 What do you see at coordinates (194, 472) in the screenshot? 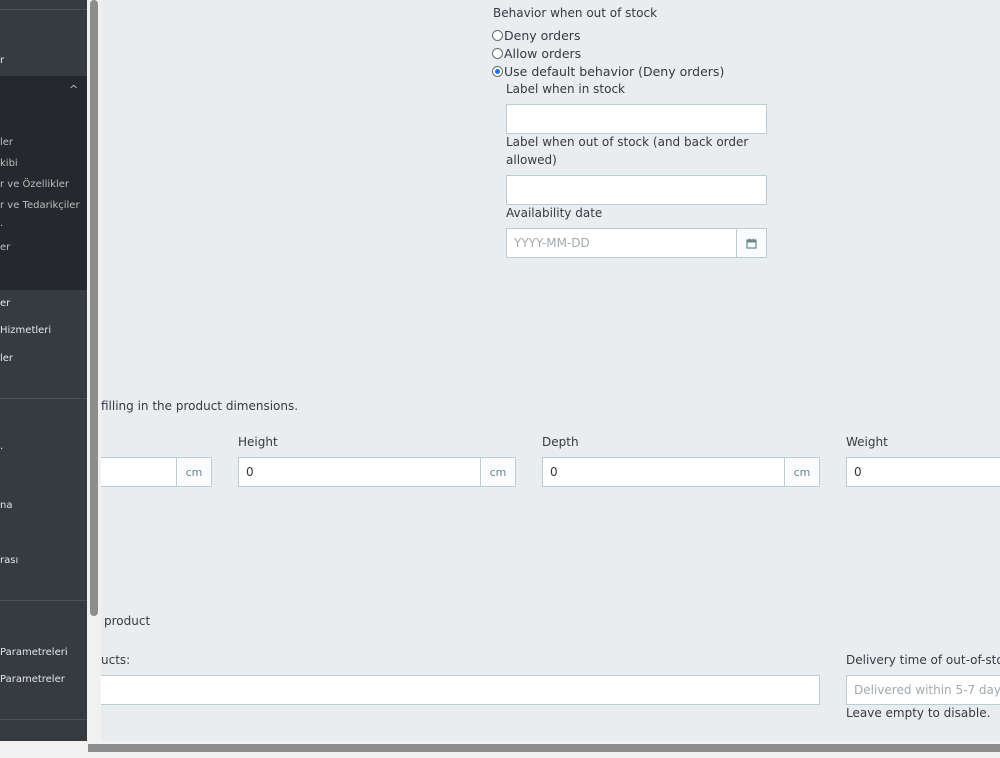
I see `width-unit: cm` at bounding box center [194, 472].